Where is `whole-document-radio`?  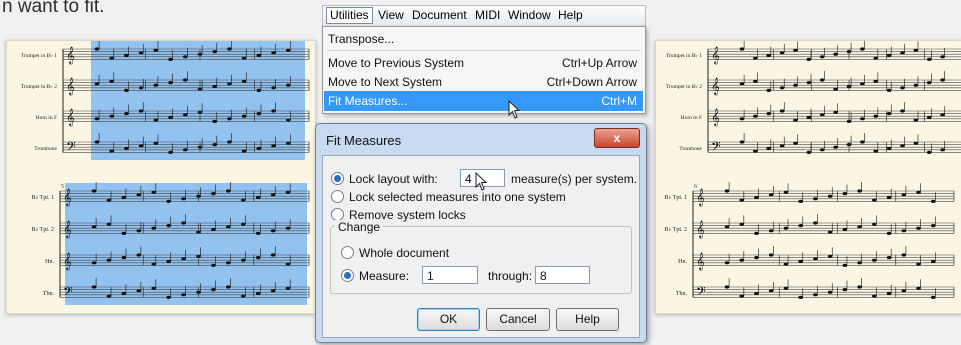
whole-document-radio is located at coordinates (347, 252).